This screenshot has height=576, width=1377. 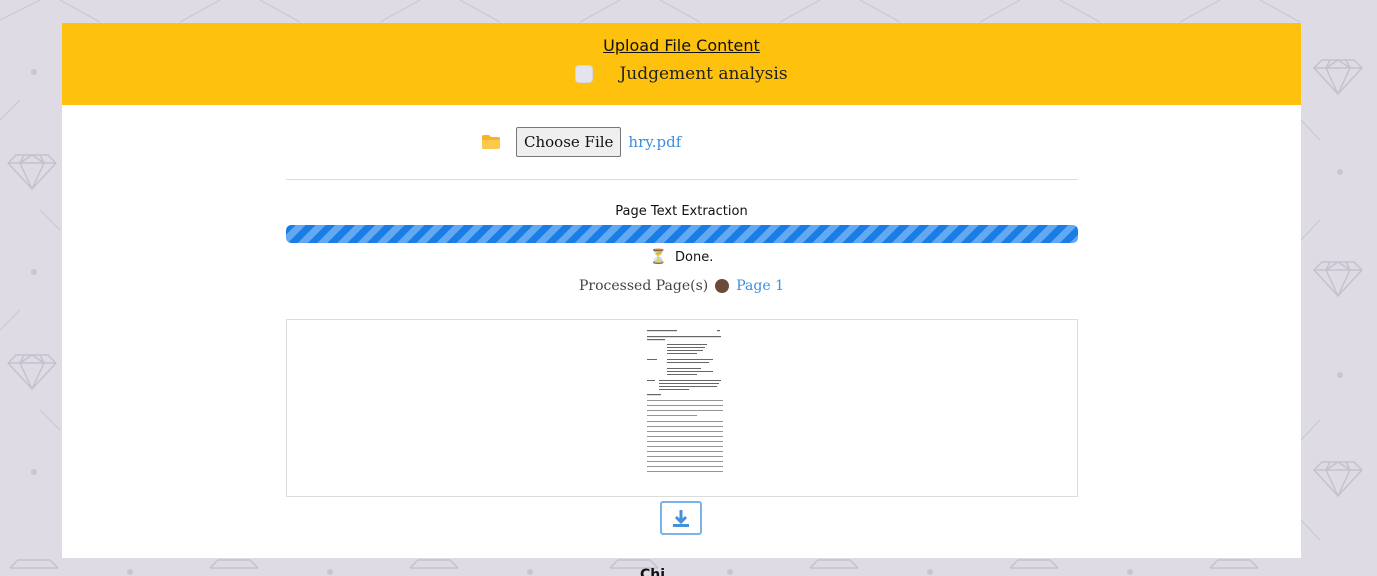 What do you see at coordinates (682, 179) in the screenshot?
I see `divider` at bounding box center [682, 179].